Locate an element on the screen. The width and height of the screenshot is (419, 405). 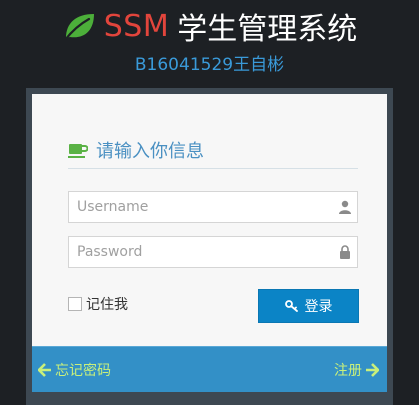
arrow-right-icon is located at coordinates (372, 370).